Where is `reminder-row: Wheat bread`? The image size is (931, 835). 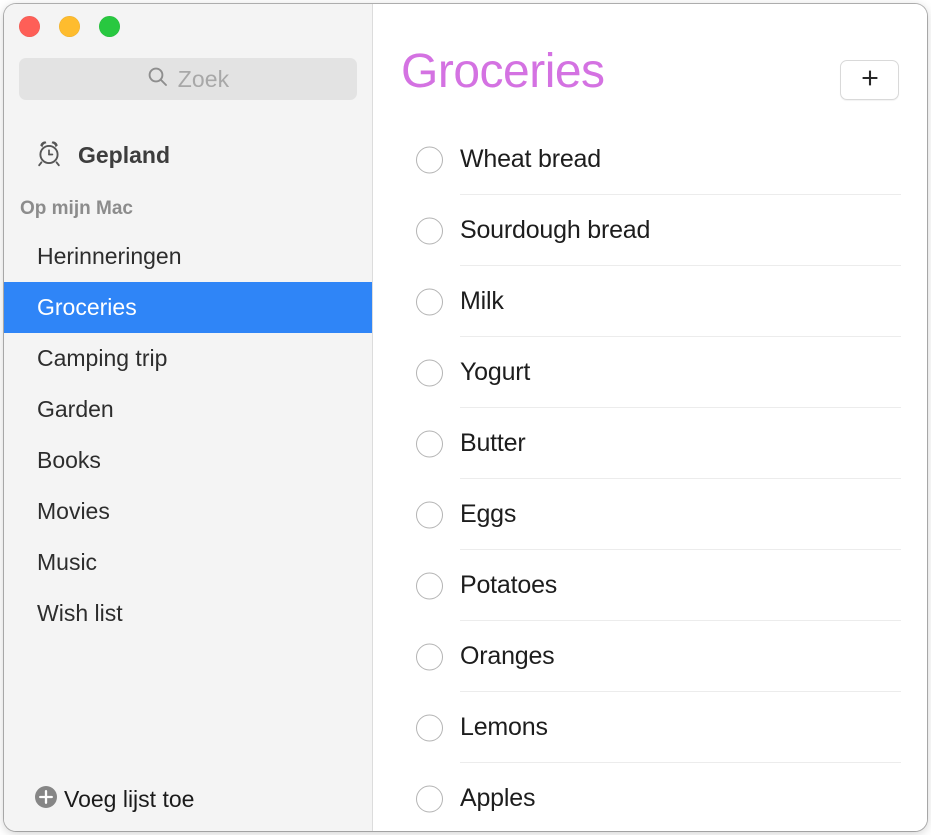 reminder-row: Wheat bread is located at coordinates (650, 159).